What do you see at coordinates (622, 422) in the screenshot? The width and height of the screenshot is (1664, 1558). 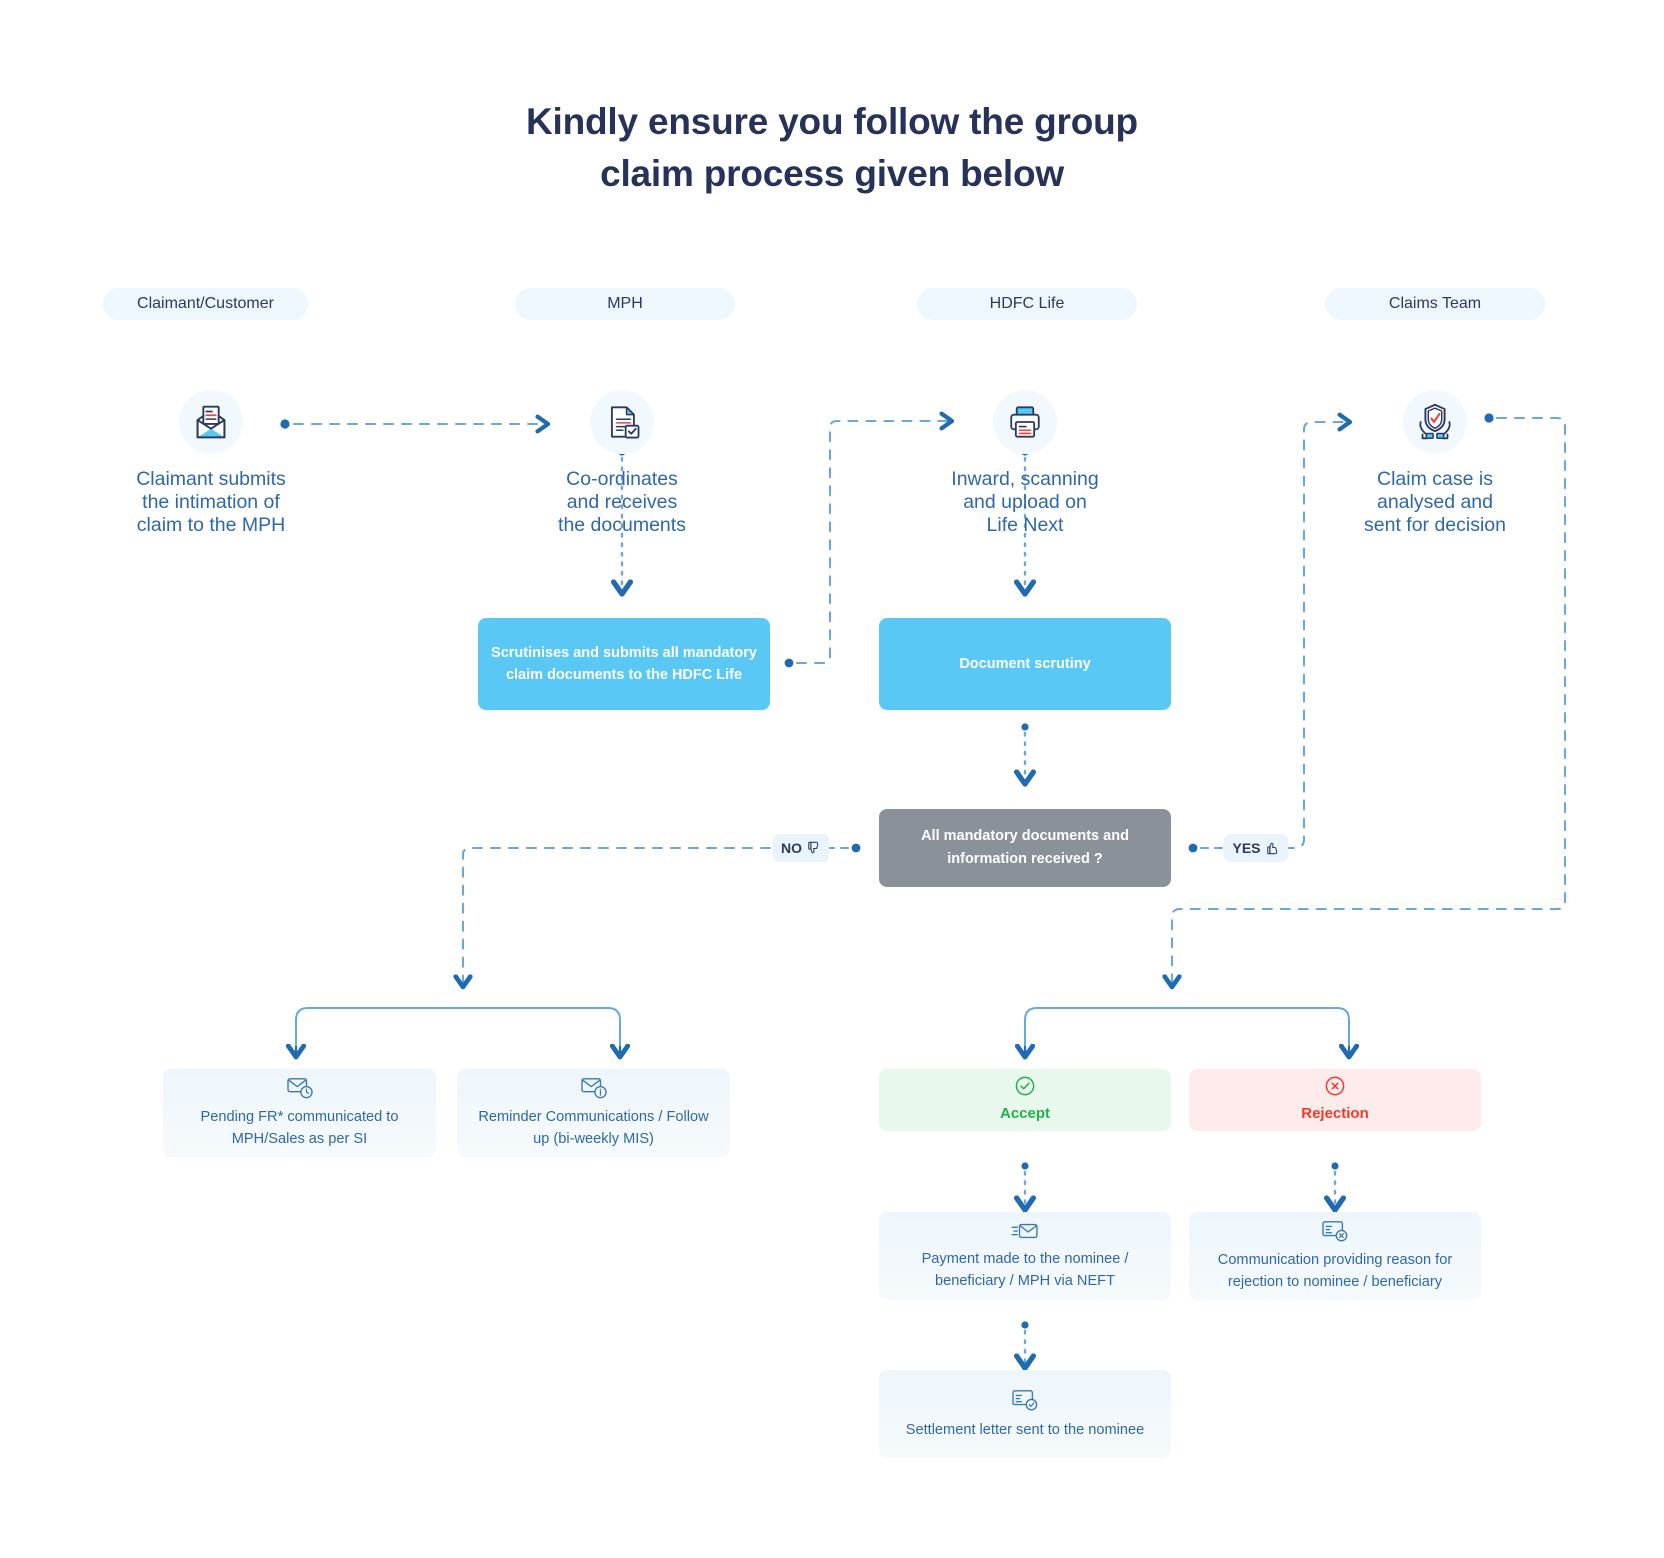 I see `document-check-icon` at bounding box center [622, 422].